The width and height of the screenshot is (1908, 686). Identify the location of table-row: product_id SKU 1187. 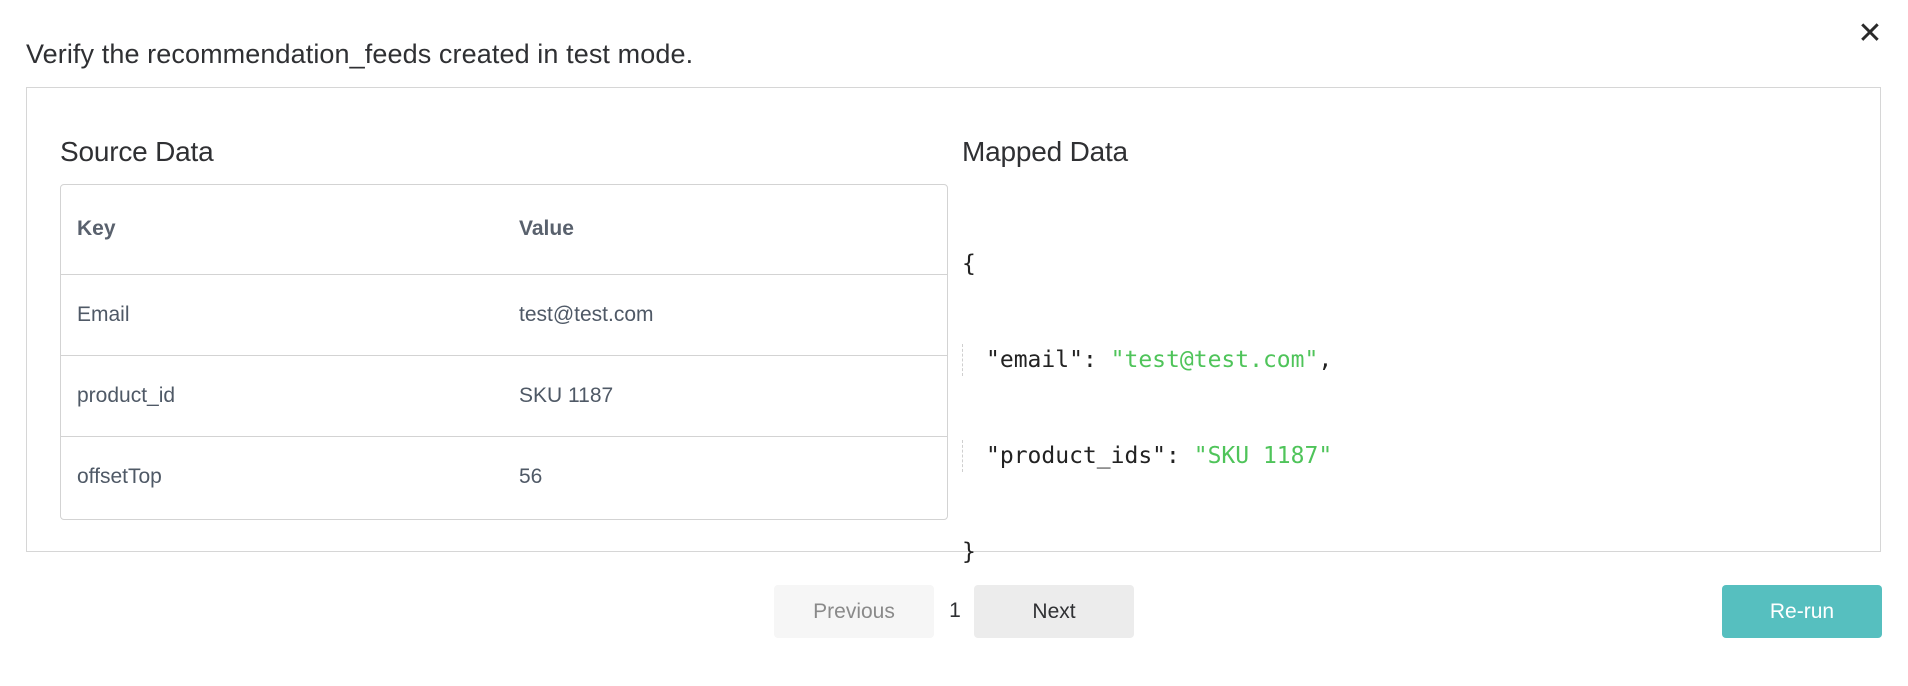
(504, 396).